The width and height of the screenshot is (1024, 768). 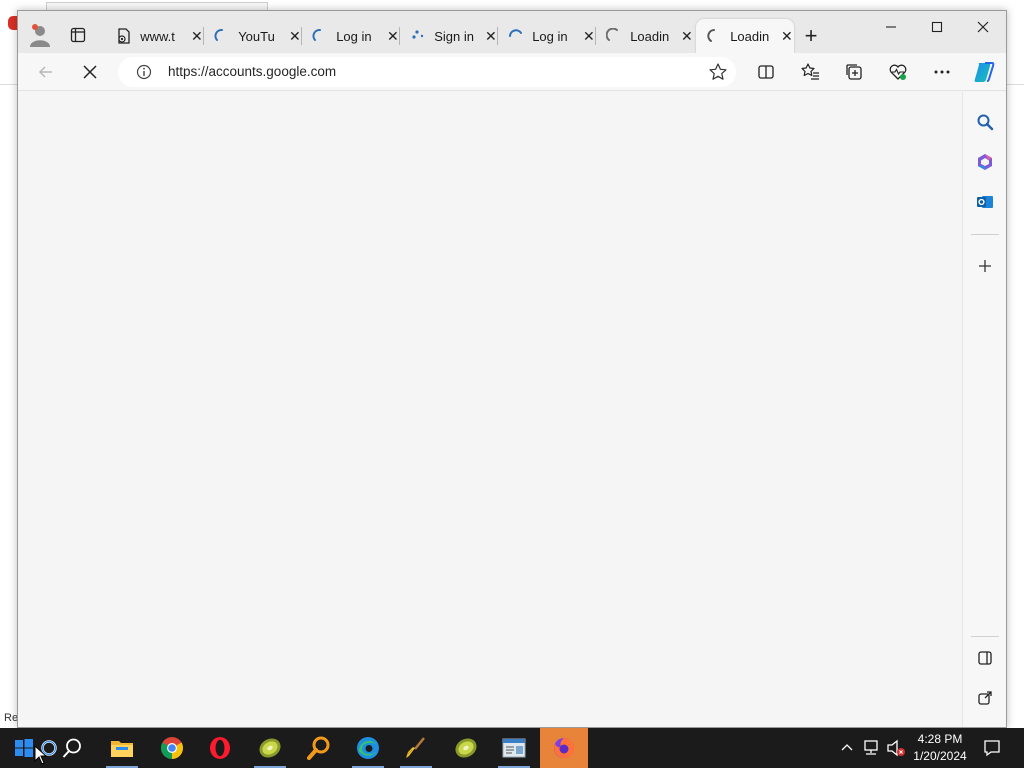 What do you see at coordinates (124, 36) in the screenshot?
I see `document-icon` at bounding box center [124, 36].